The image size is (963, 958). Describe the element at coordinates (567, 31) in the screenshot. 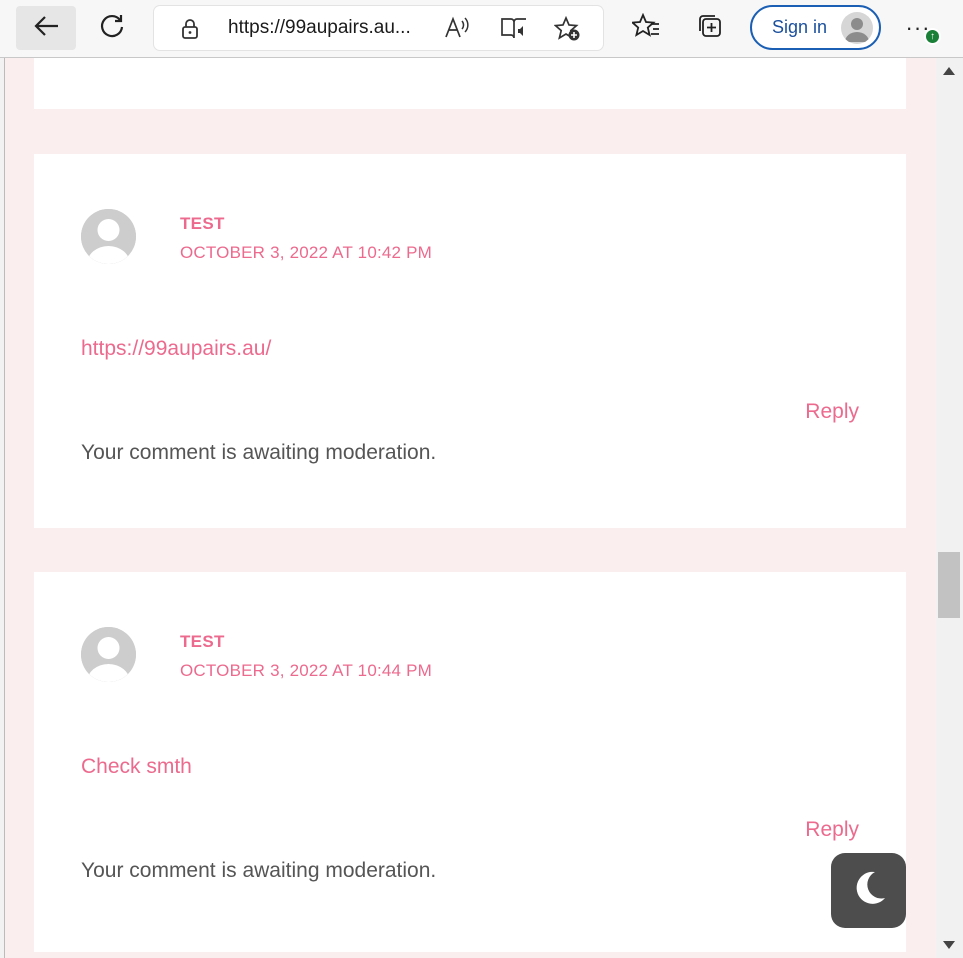

I see `add-favorite-icon` at that location.